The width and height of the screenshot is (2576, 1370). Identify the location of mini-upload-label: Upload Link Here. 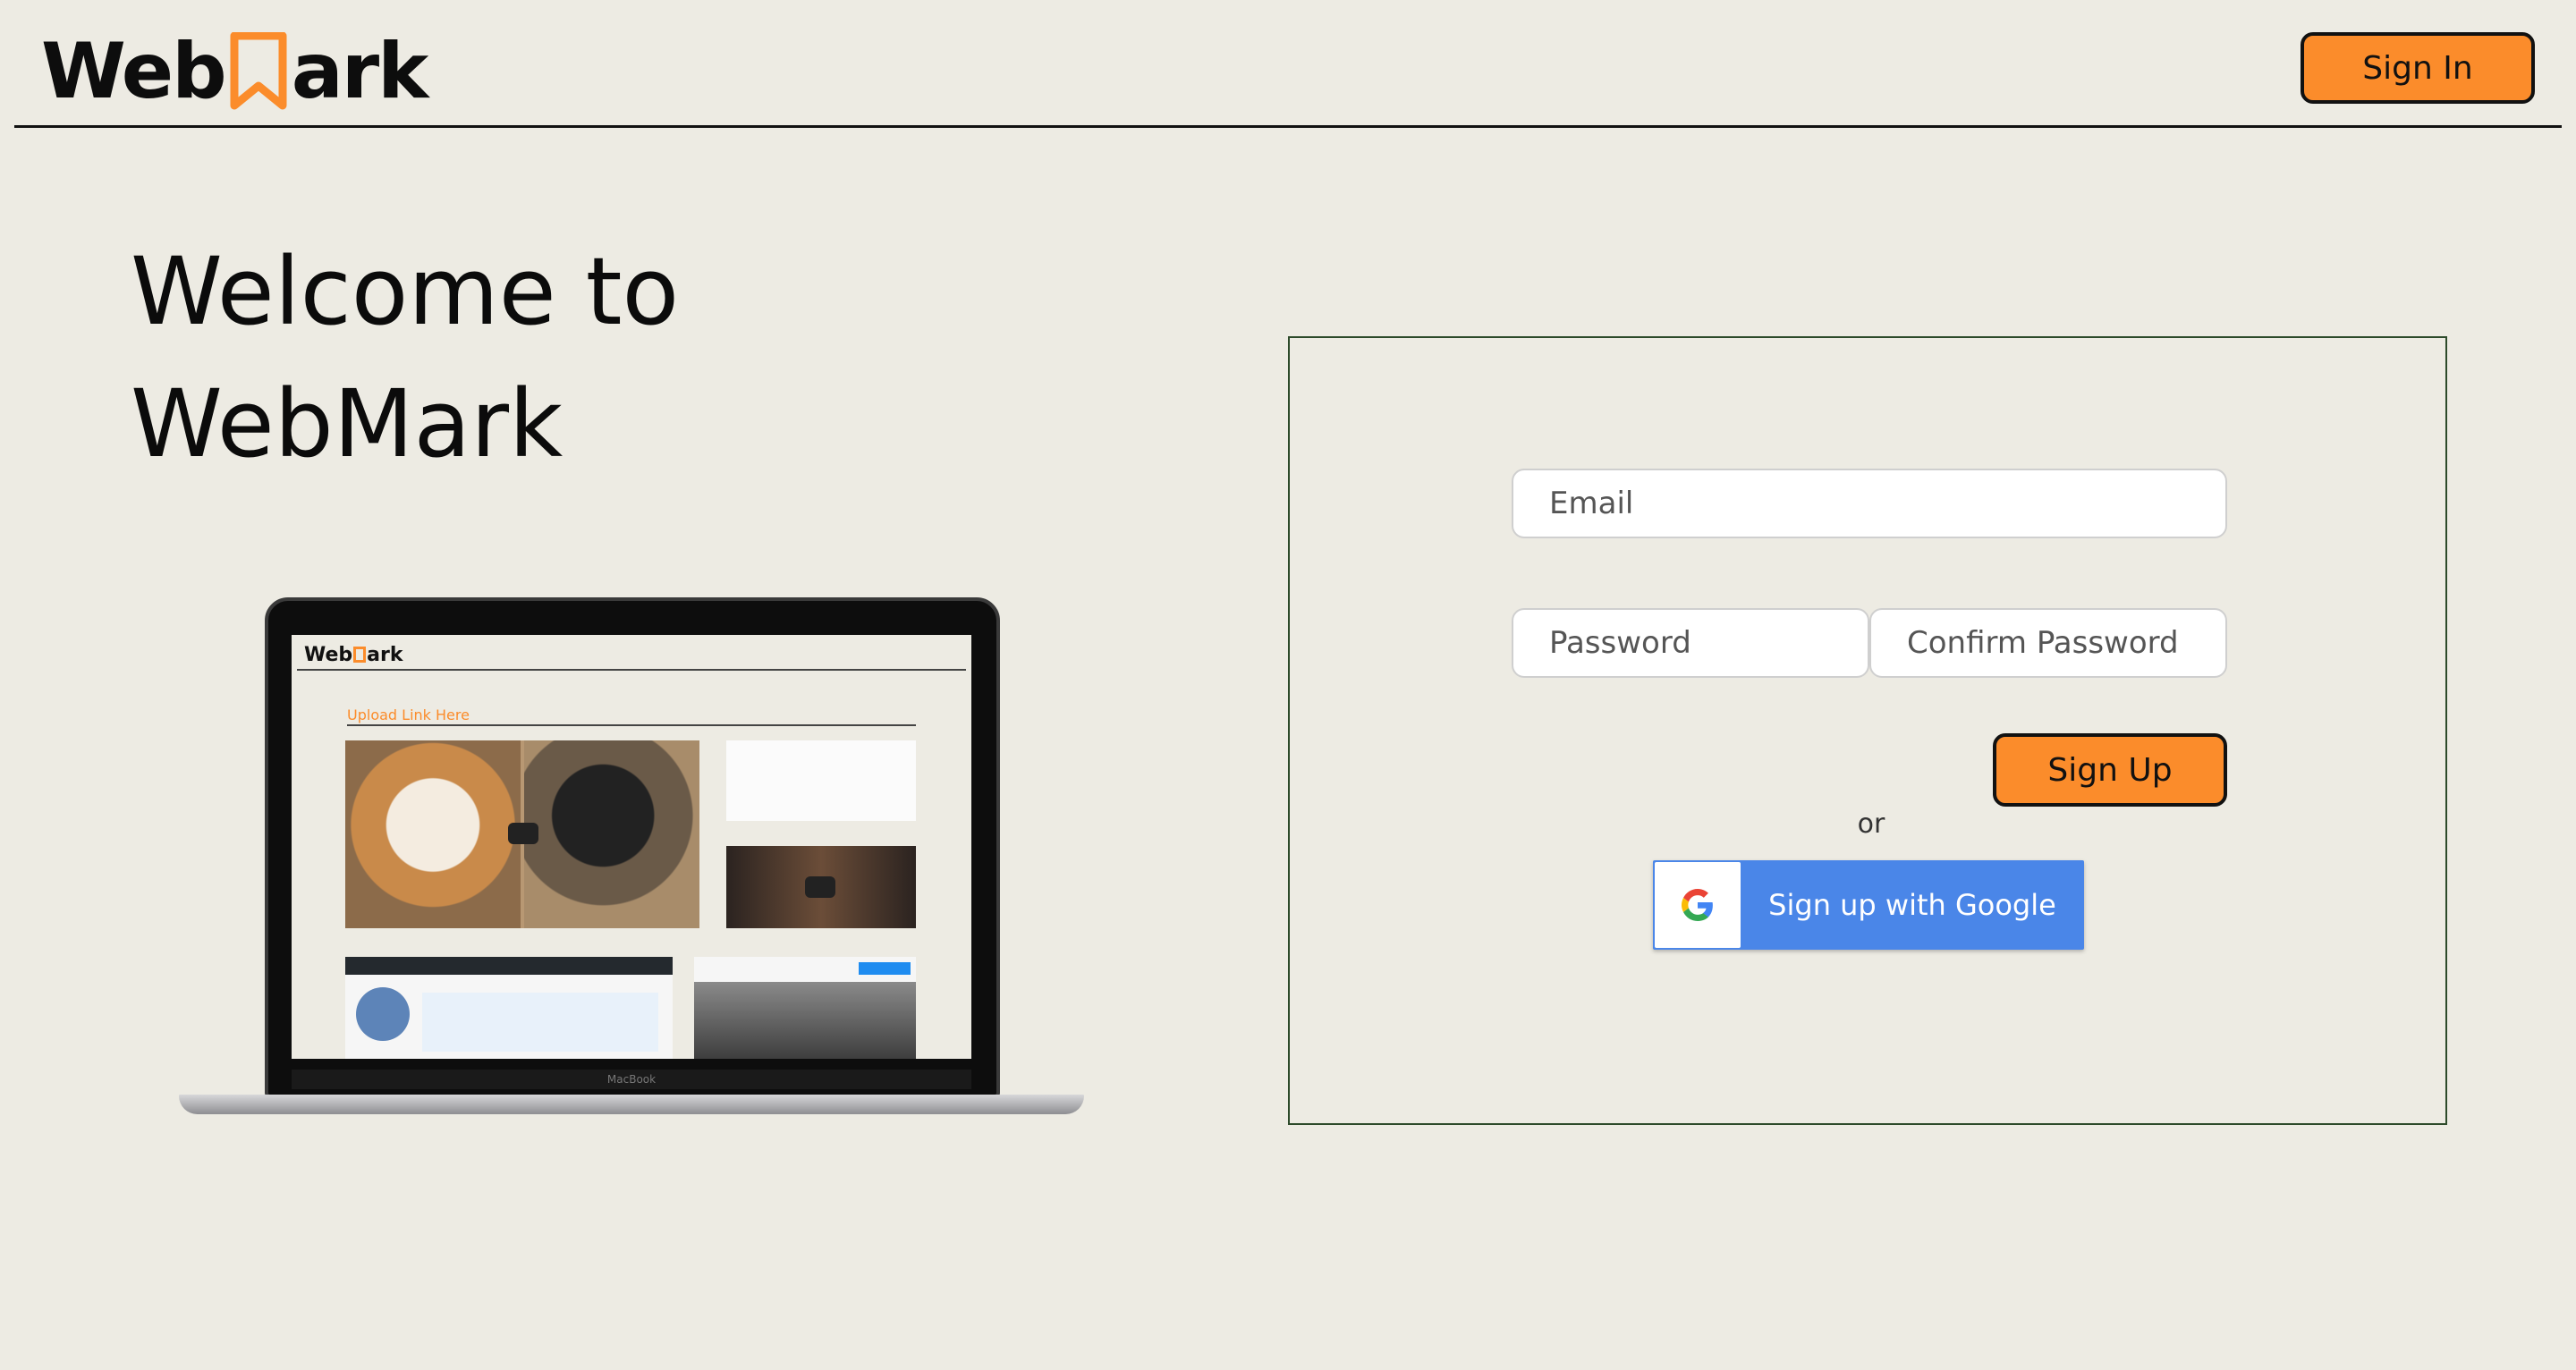
(408, 714).